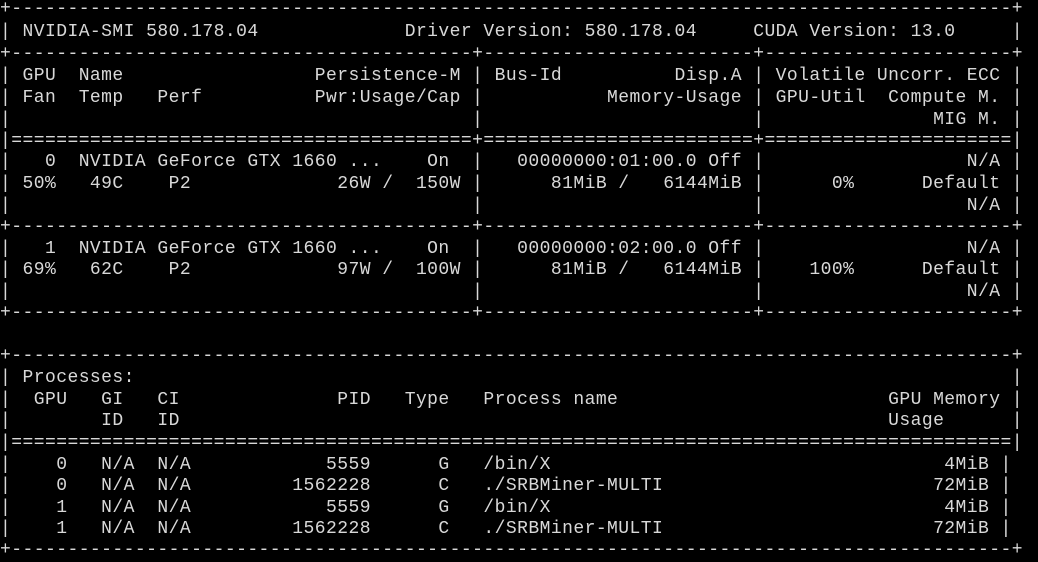 The width and height of the screenshot is (1038, 562). What do you see at coordinates (506, 508) in the screenshot?
I see `process-row: | 1 N/A N/A 5559 G /bin/X 4MiB |` at bounding box center [506, 508].